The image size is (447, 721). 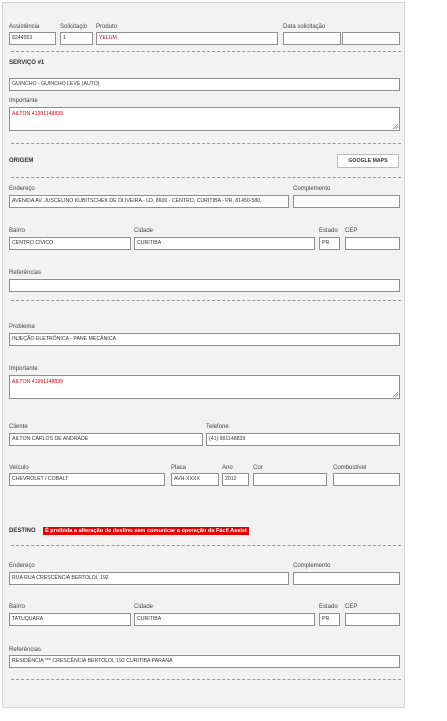 What do you see at coordinates (144, 231) in the screenshot?
I see `origem-cidade-label: Cidade` at bounding box center [144, 231].